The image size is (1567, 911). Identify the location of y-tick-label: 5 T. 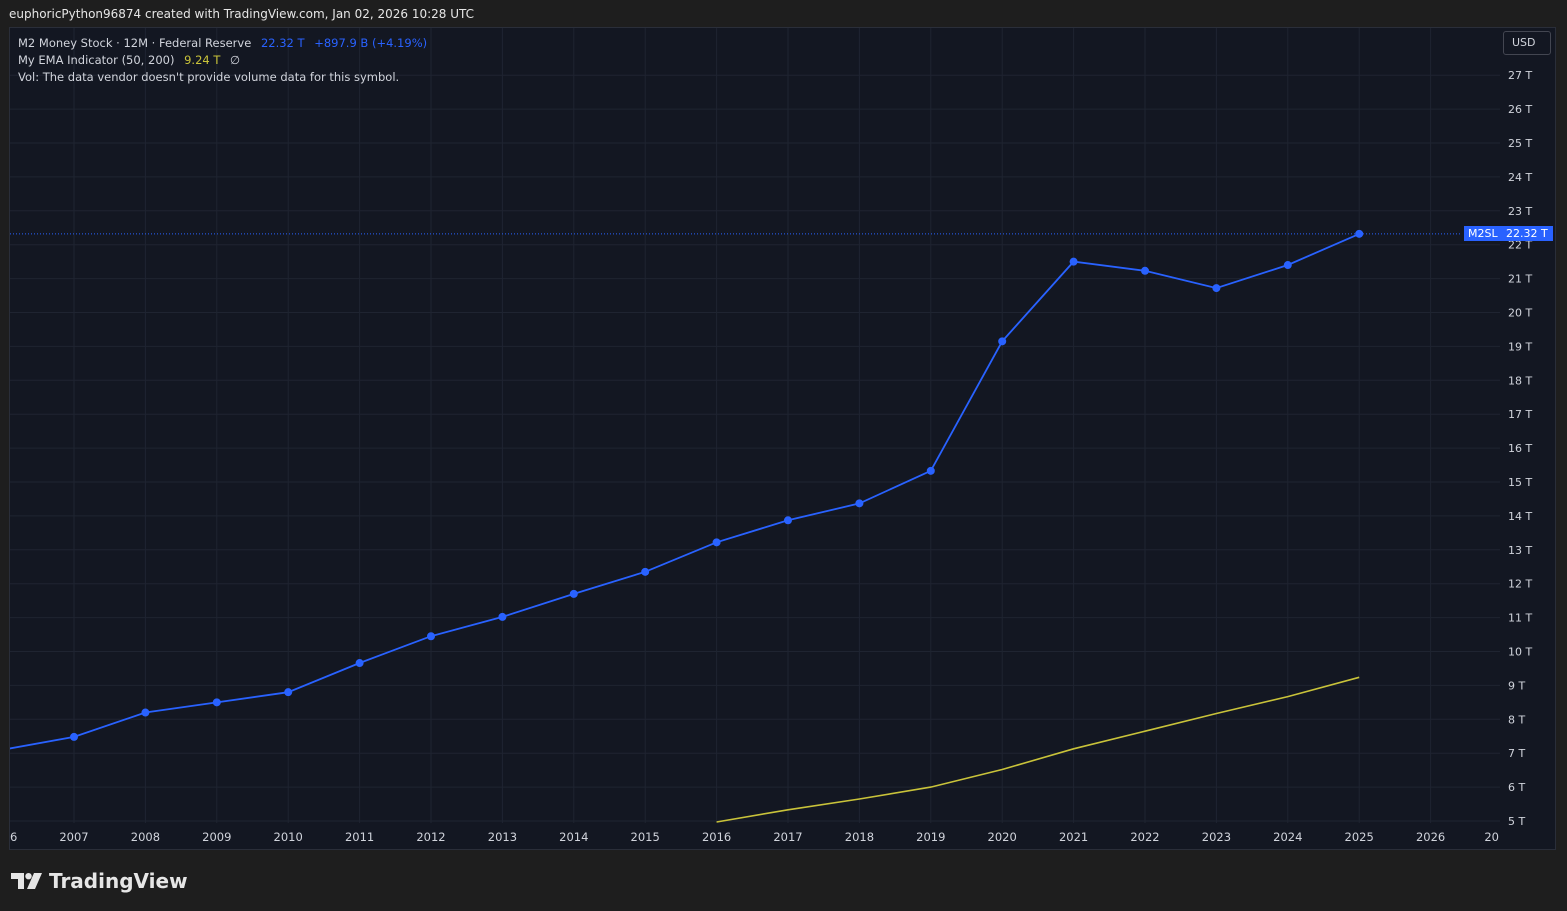
(1516, 821).